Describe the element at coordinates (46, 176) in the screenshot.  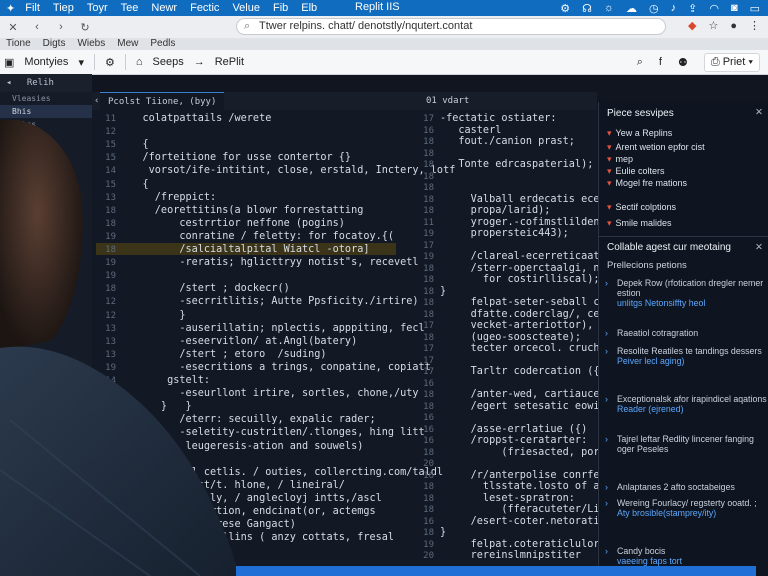
I see `sidebar-item: Ltalye` at that location.